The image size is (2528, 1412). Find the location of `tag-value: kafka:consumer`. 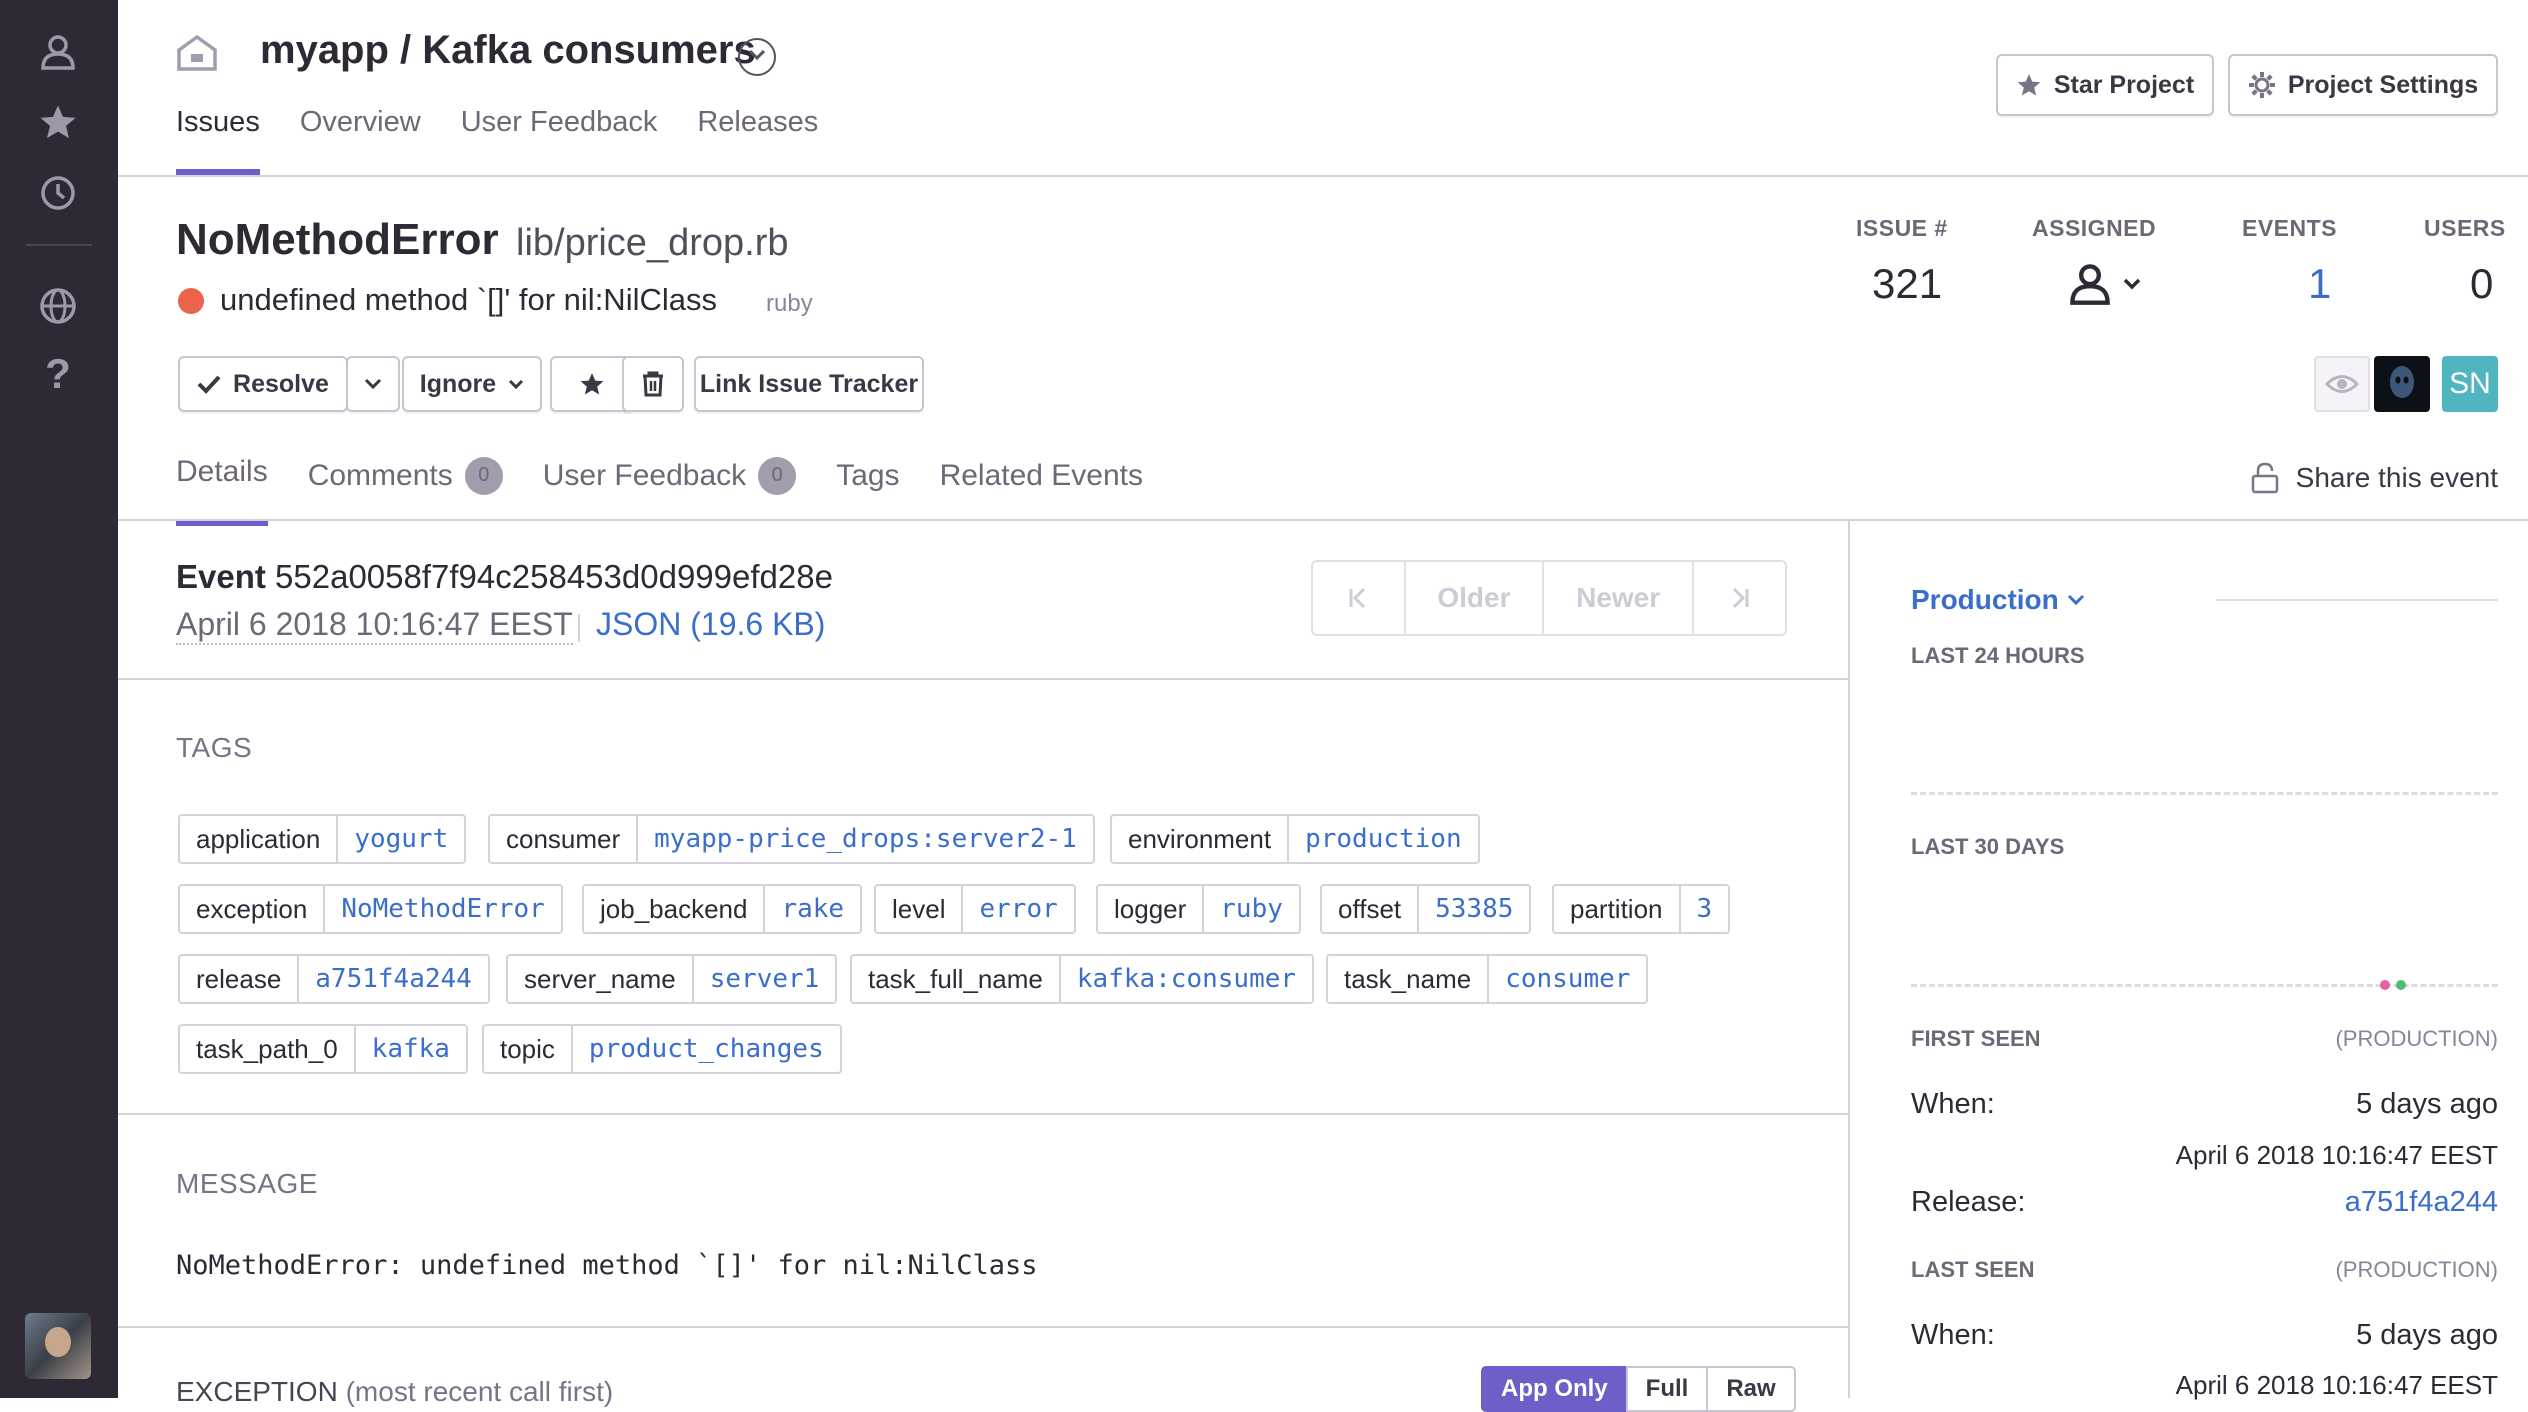

tag-value: kafka:consumer is located at coordinates (1186, 979).